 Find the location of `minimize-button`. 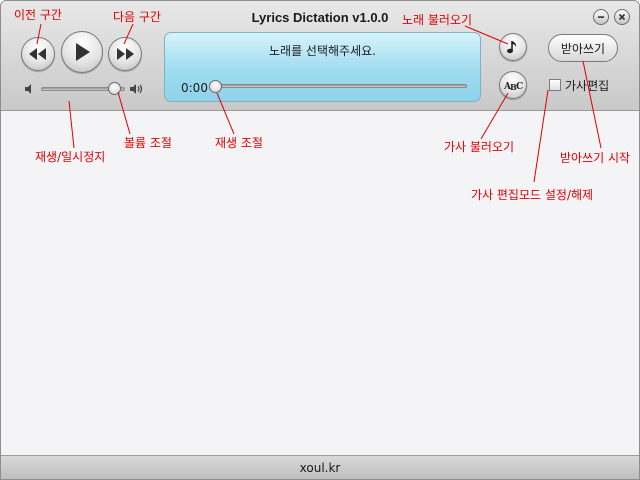

minimize-button is located at coordinates (601, 17).